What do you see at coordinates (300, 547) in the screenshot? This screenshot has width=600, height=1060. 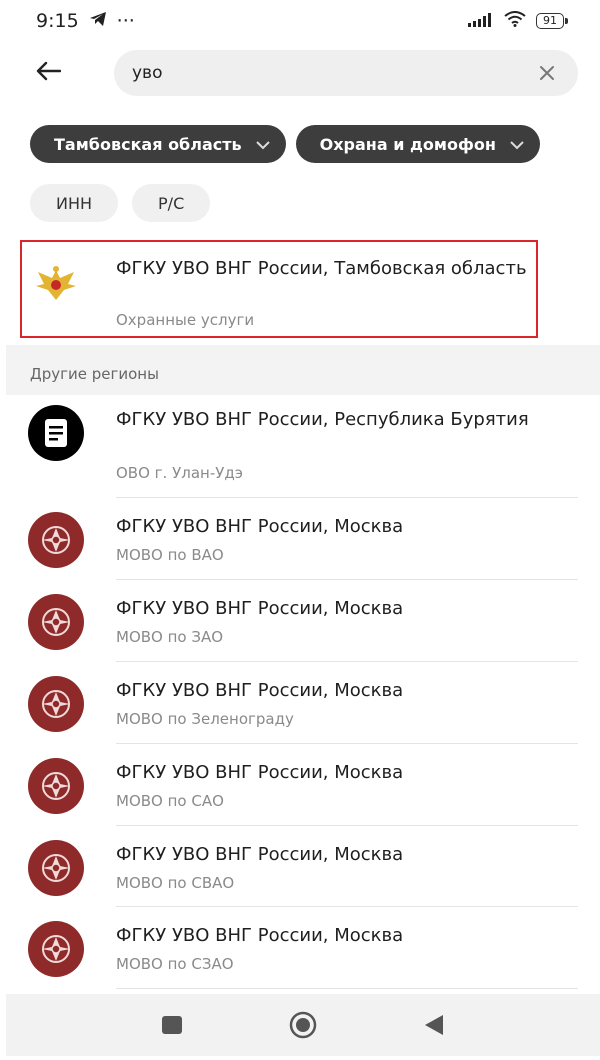 I see `result-item: ФГКУ УВО ВНГ России, Москва МОВО по ВАО` at bounding box center [300, 547].